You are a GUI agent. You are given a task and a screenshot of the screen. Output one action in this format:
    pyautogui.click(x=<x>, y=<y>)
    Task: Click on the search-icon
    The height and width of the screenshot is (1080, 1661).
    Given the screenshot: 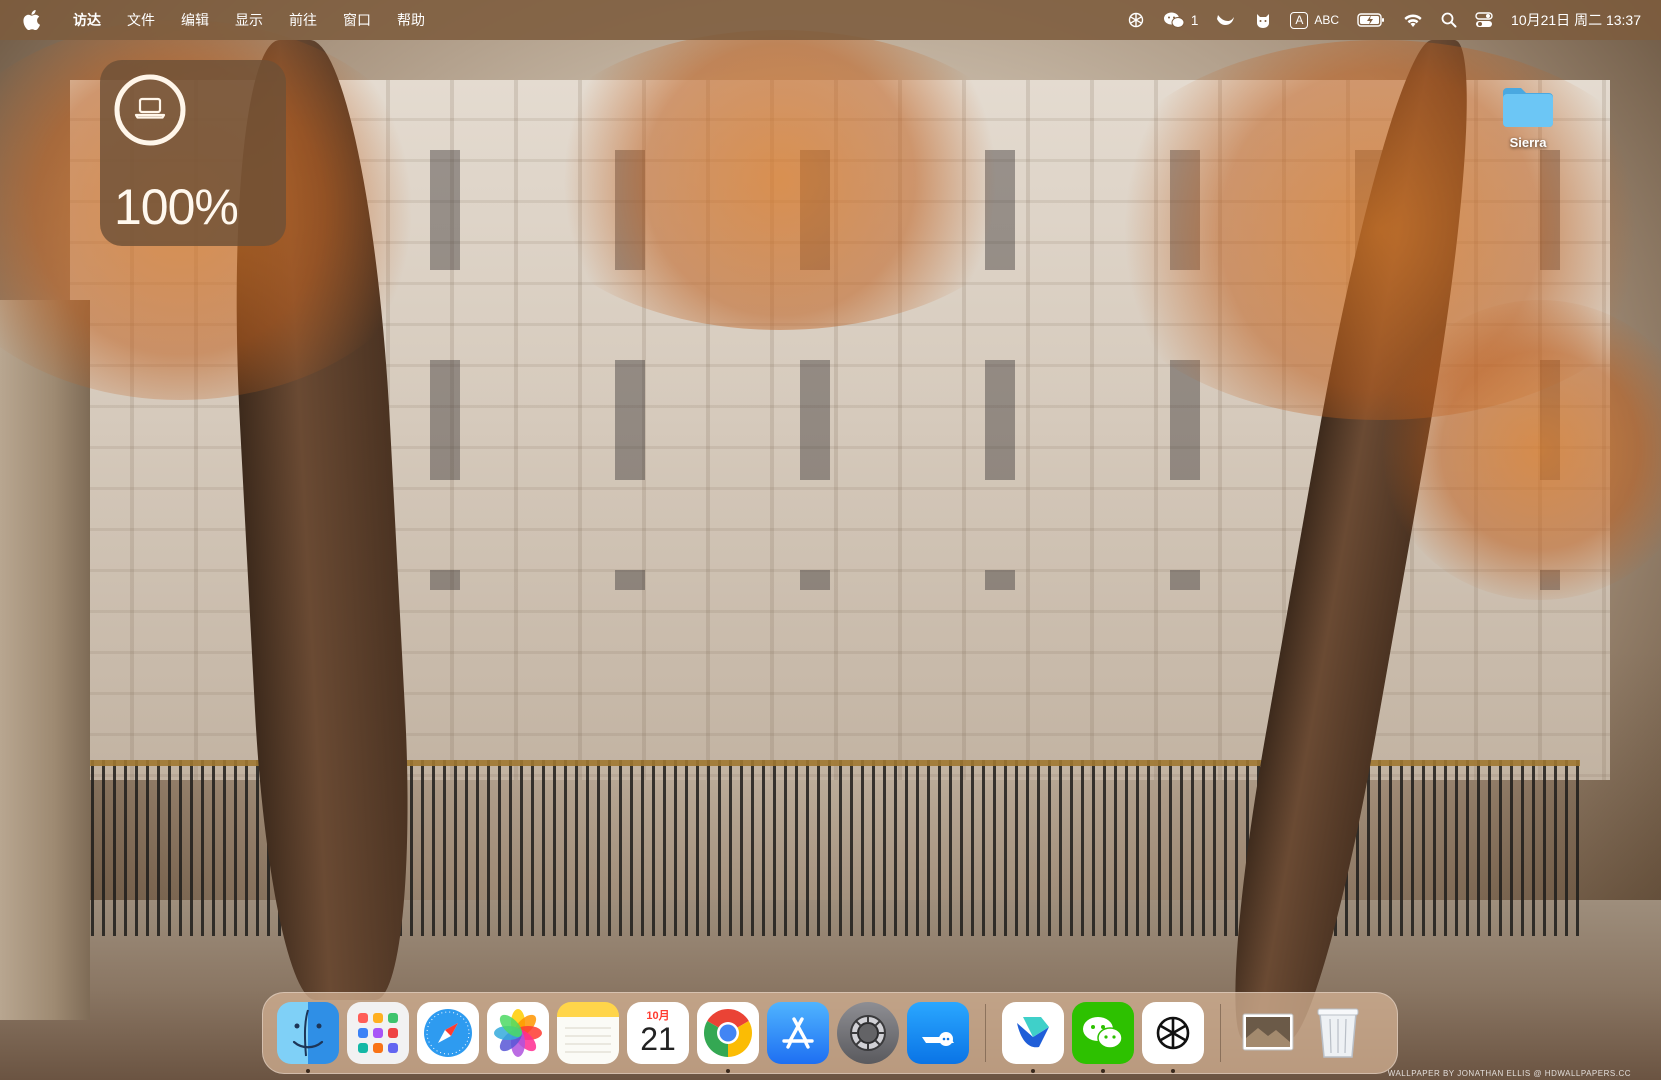 What is the action you would take?
    pyautogui.click(x=1449, y=20)
    